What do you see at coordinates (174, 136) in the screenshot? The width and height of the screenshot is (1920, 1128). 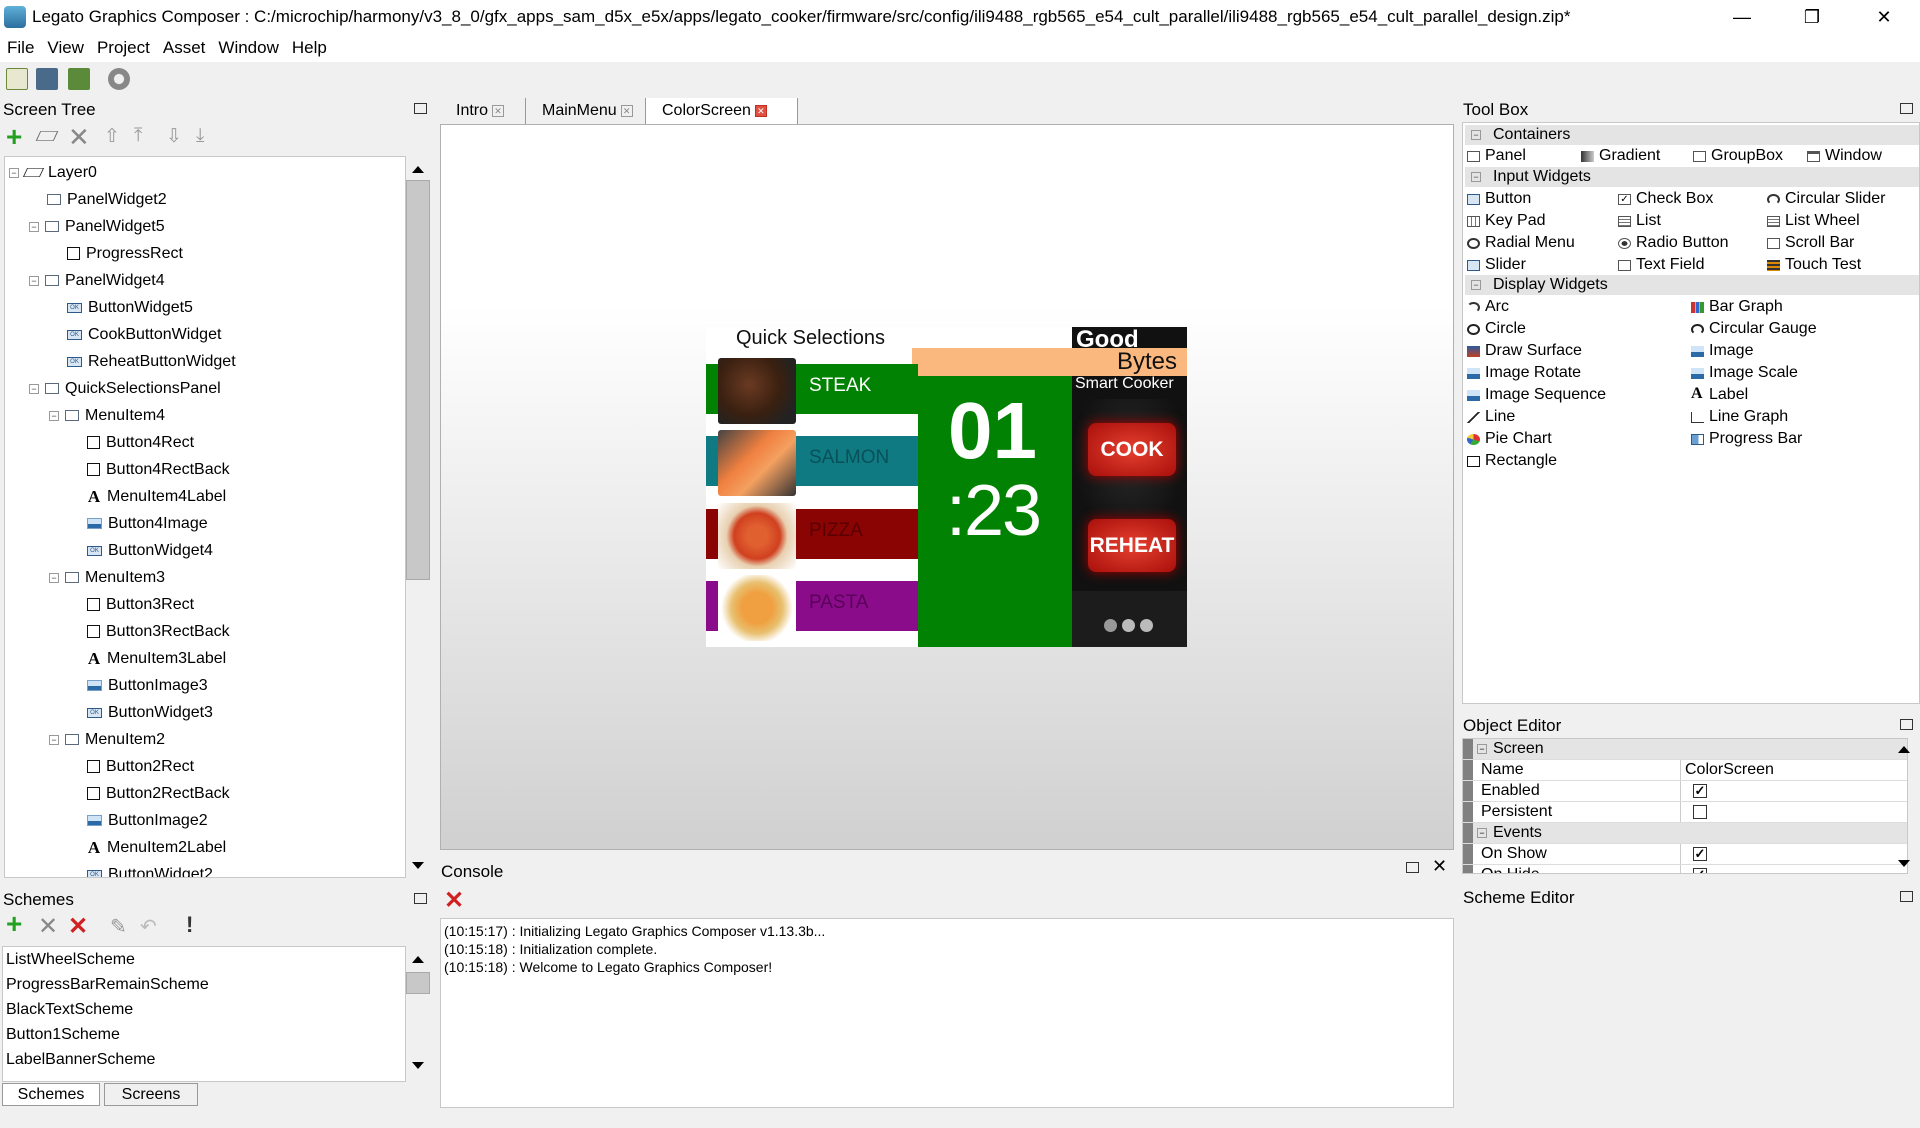 I see `move-down-icon: ⇩` at bounding box center [174, 136].